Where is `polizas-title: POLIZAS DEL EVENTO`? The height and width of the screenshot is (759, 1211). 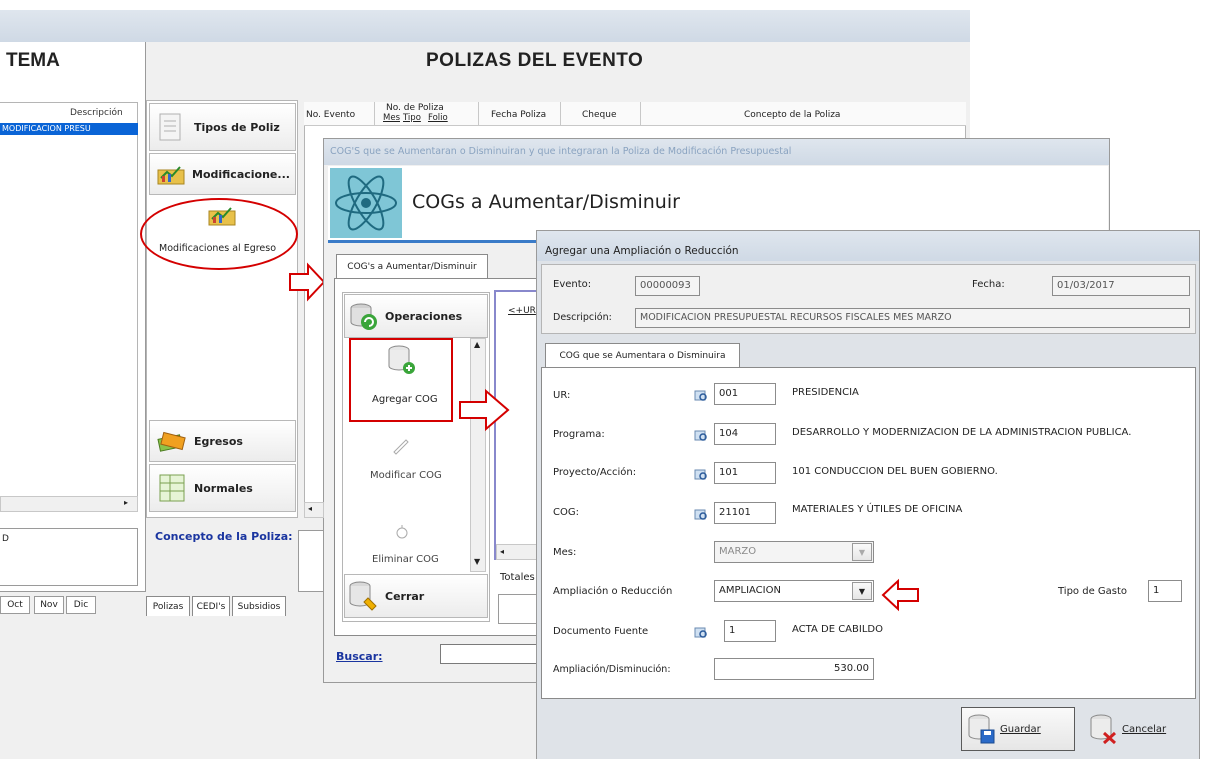 polizas-title: POLIZAS DEL EVENTO is located at coordinates (535, 60).